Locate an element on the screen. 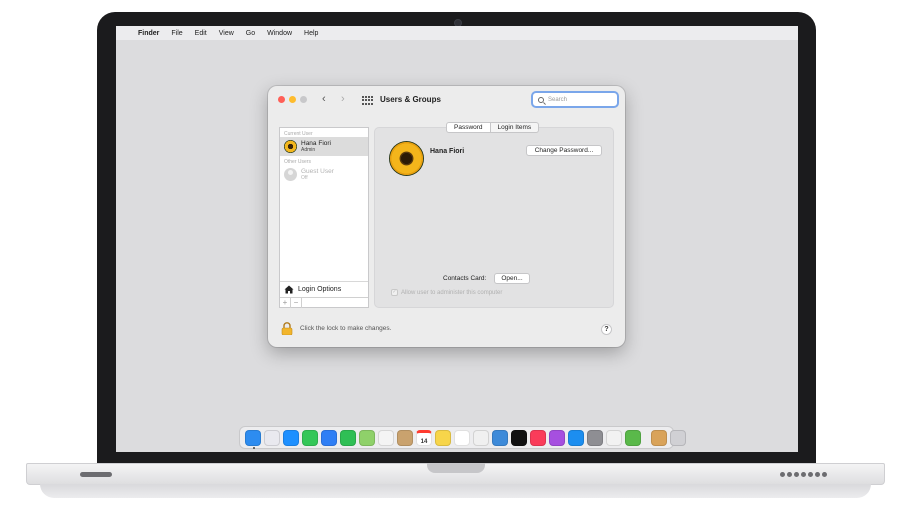 Image resolution: width=909 pixels, height=511 pixels. contacts-icon is located at coordinates (405, 437).